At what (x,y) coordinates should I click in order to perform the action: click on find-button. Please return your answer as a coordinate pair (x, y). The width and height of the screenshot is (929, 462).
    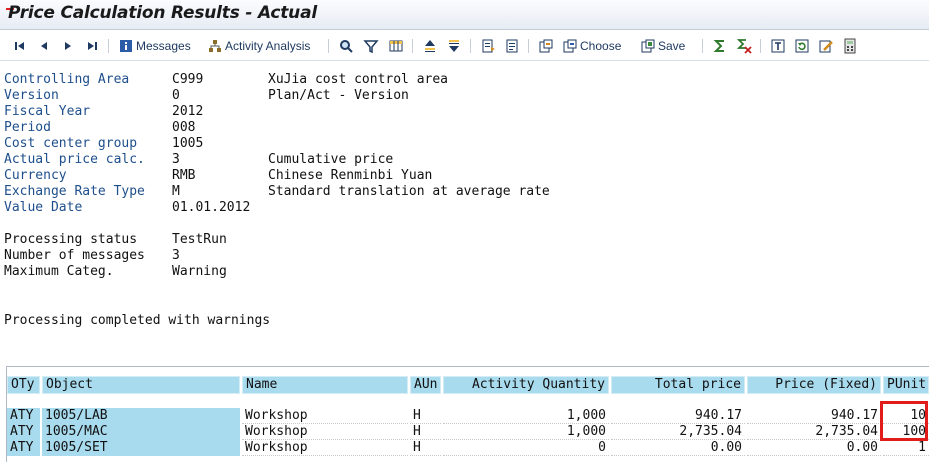
    Looking at the image, I should click on (346, 46).